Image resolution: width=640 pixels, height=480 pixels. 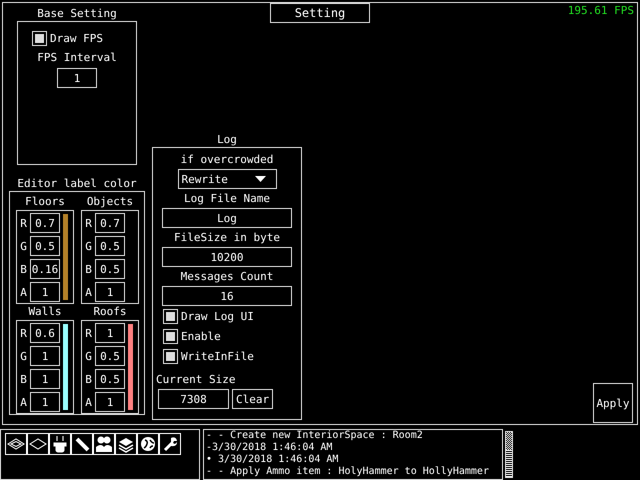 I want to click on checkbox-label: Draw FPS, so click(x=76, y=38).